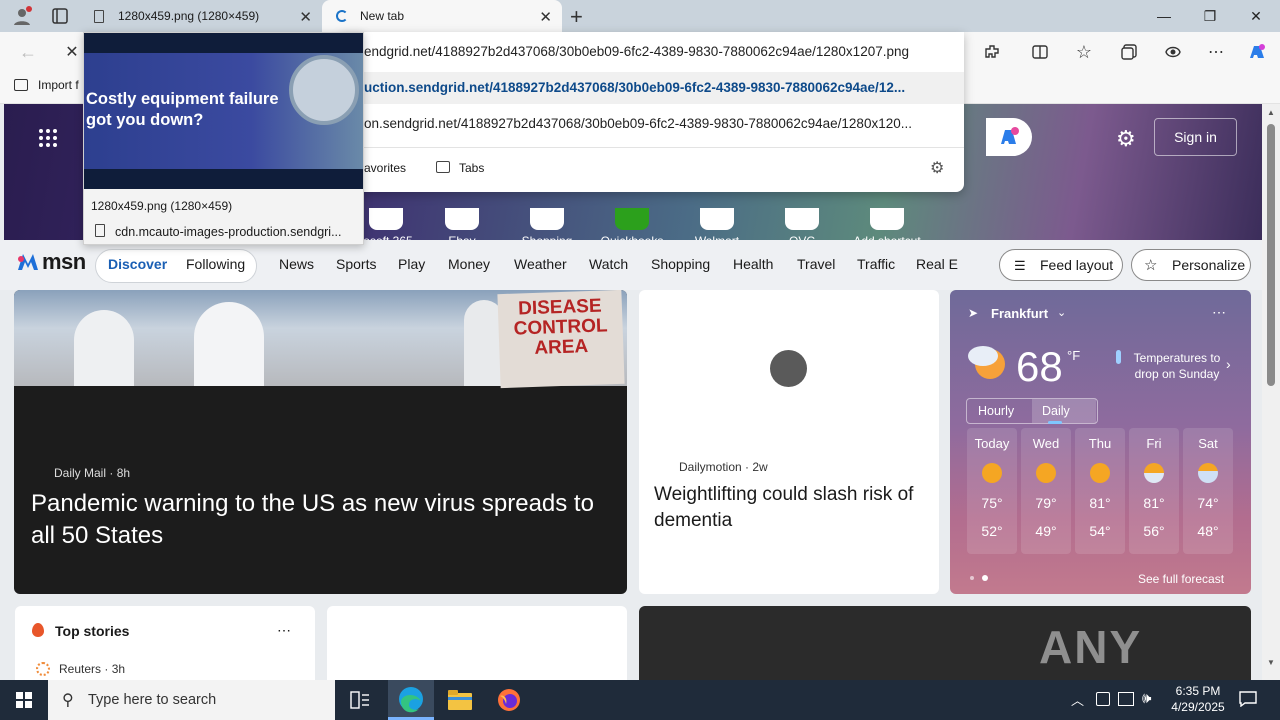 This screenshot has height=720, width=1280. I want to click on tab-new-tab: New tab ✕, so click(442, 16).